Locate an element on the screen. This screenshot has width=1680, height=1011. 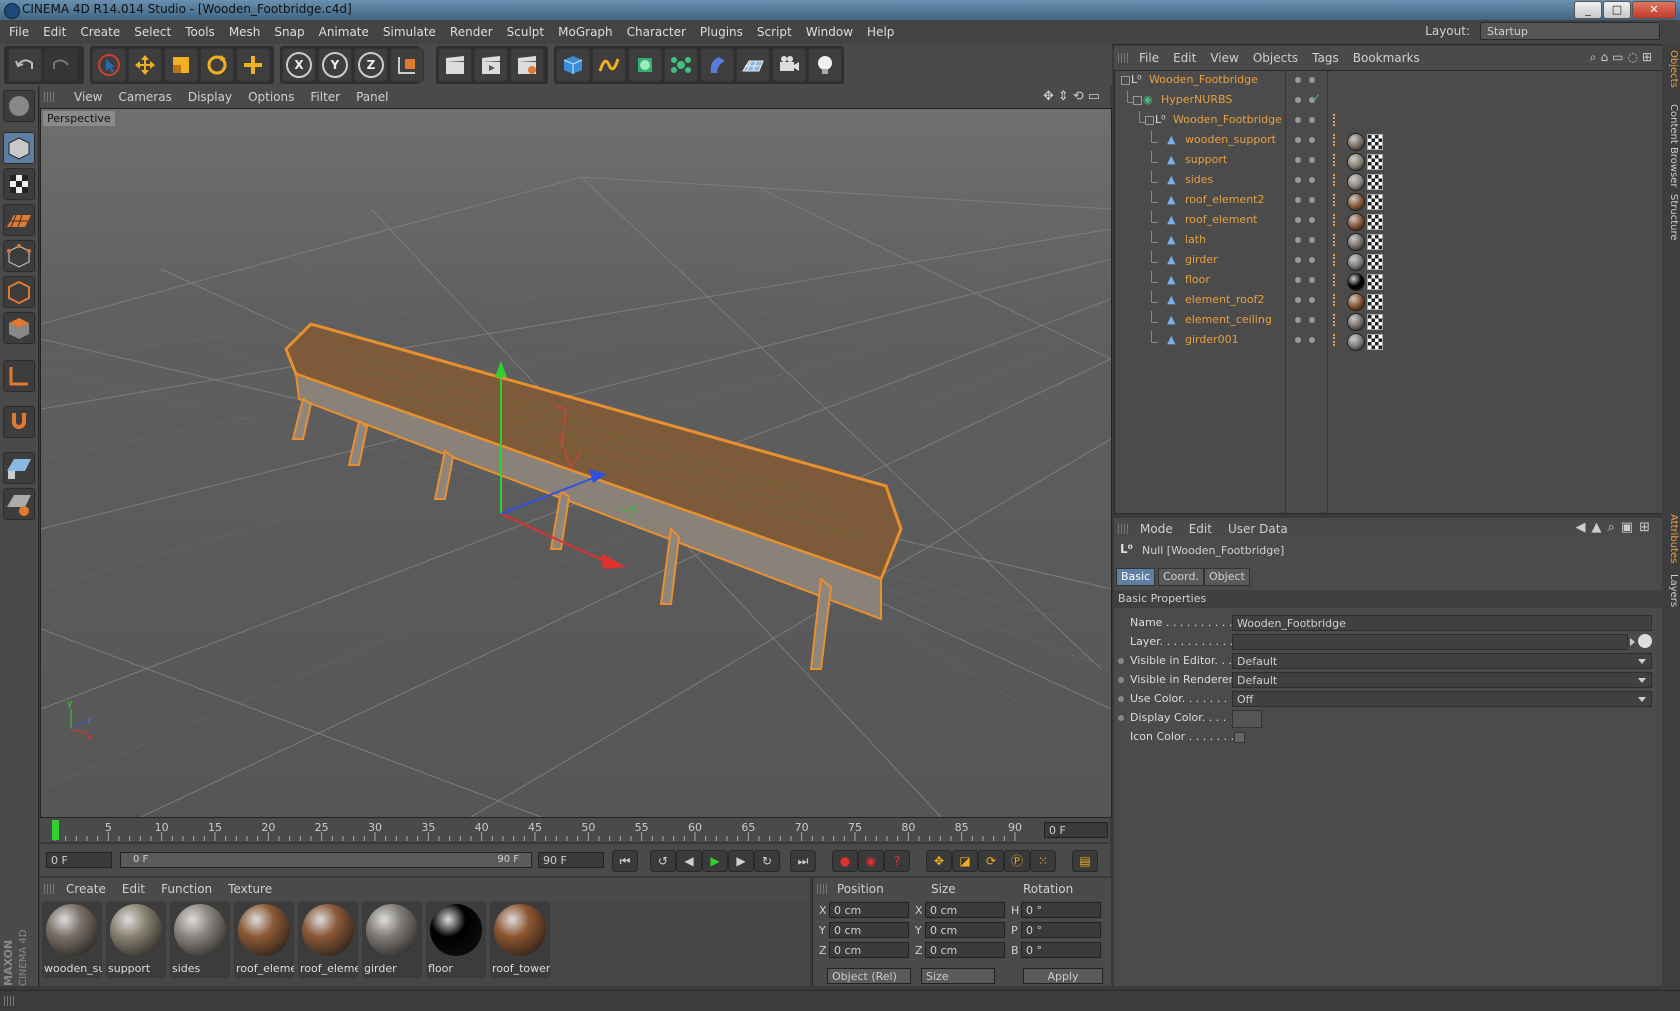
icon-color-checkbox is located at coordinates (1239, 737).